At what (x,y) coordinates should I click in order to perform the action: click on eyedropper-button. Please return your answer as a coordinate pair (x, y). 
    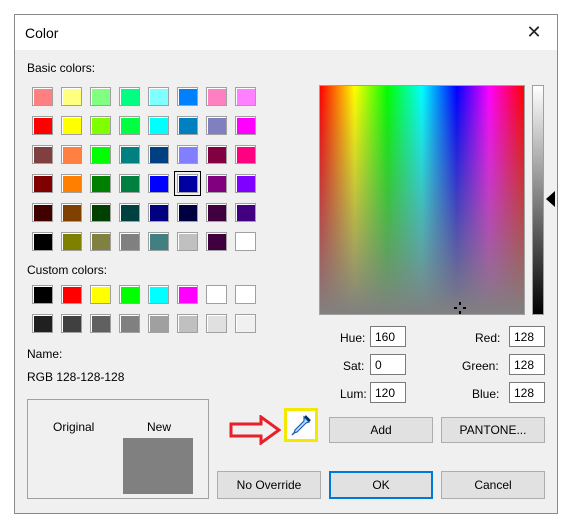
    Looking at the image, I should click on (301, 425).